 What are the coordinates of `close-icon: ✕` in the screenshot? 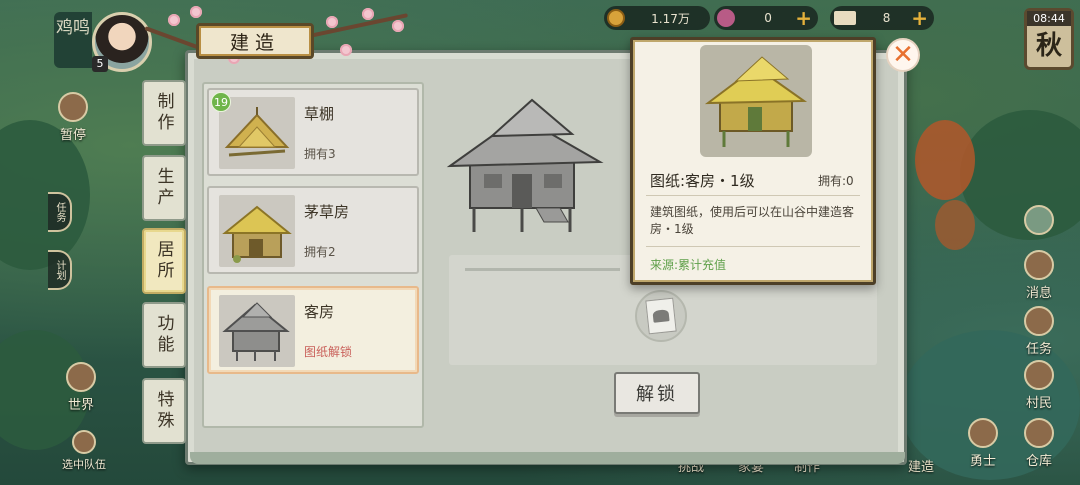 It's located at (903, 55).